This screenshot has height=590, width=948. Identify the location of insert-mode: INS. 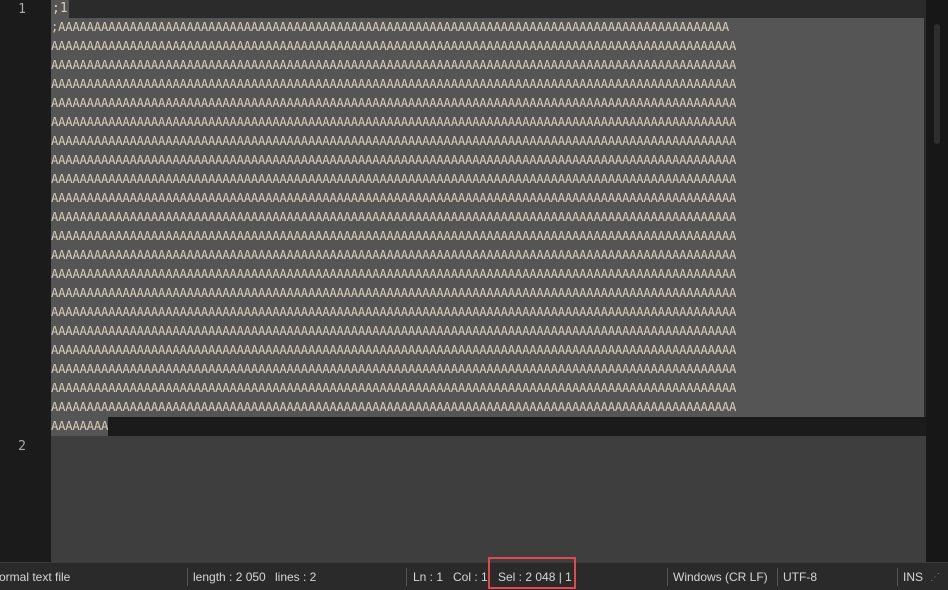
(913, 577).